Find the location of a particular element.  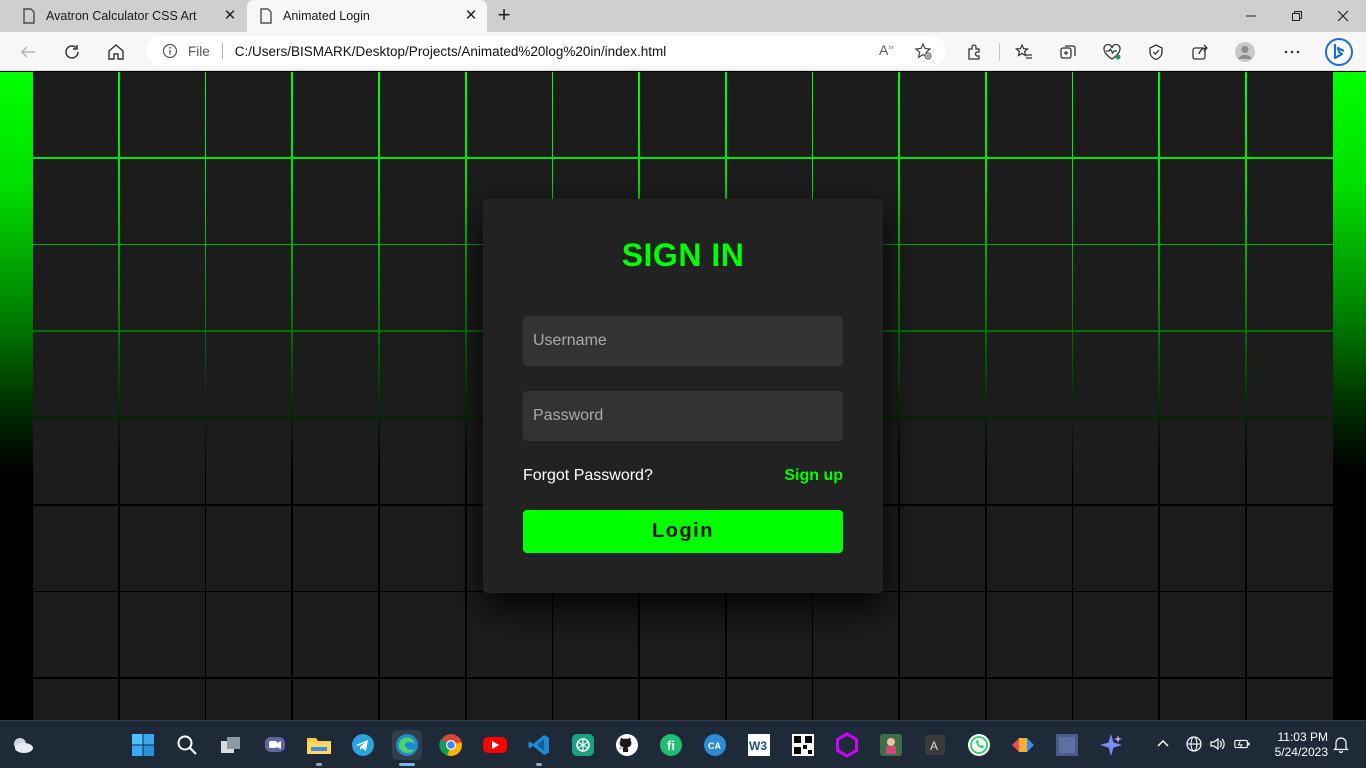

game-app-icon is located at coordinates (891, 745).